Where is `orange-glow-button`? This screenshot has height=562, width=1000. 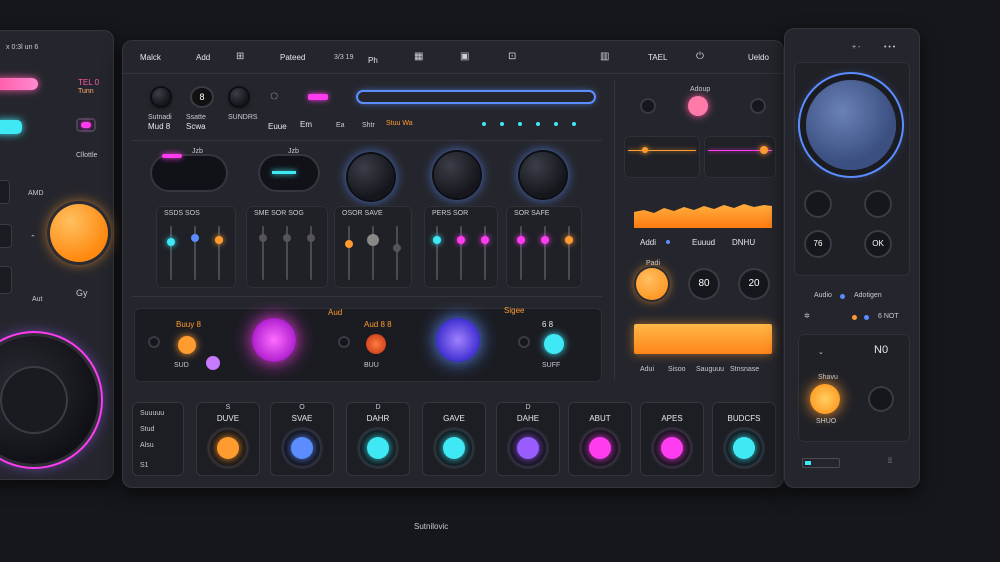
orange-glow-button is located at coordinates (825, 399).